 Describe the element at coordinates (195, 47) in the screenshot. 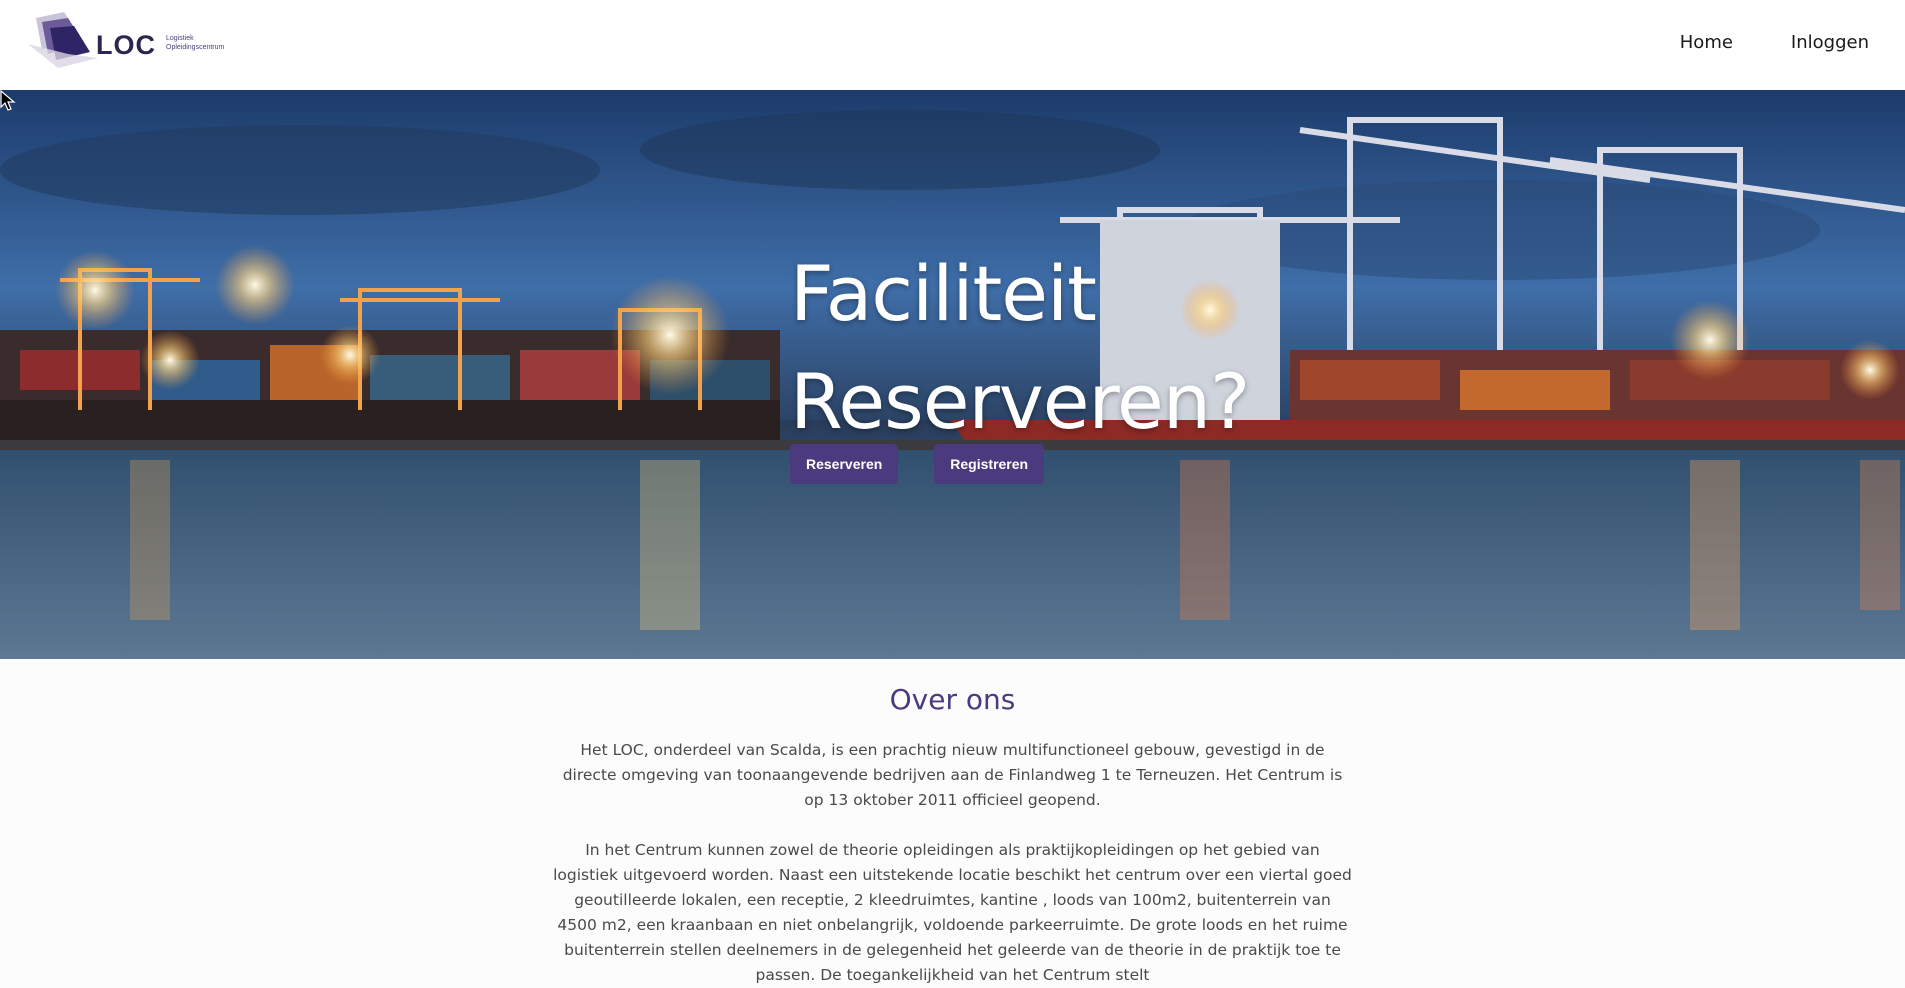

I see `logo-subtitle-line2: Opleidingscentrum` at that location.